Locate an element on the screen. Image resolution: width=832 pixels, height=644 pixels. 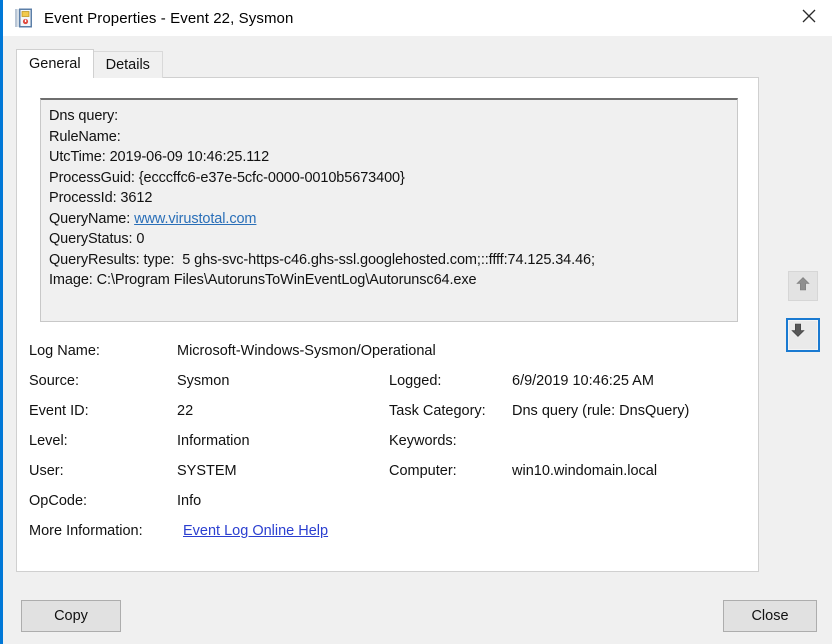
arrow-down-icon is located at coordinates (798, 333).